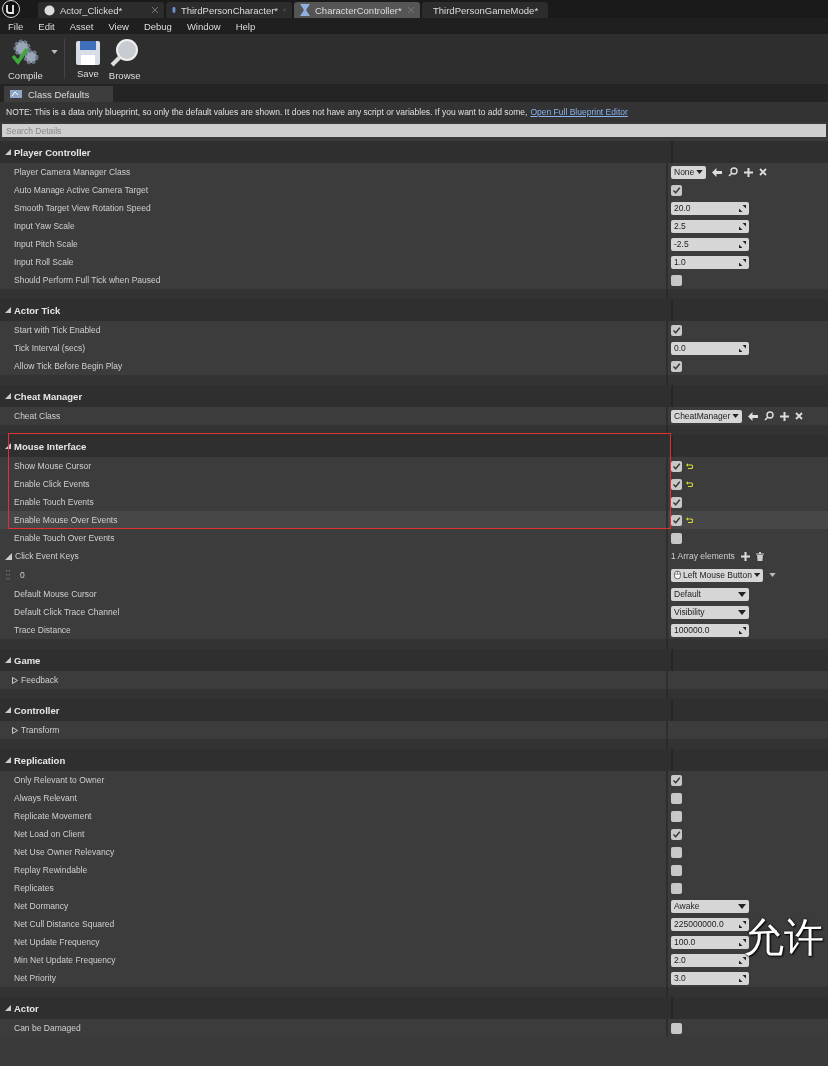  Describe the element at coordinates (707, 416) in the screenshot. I see `class-dropdown: CheatManager` at that location.